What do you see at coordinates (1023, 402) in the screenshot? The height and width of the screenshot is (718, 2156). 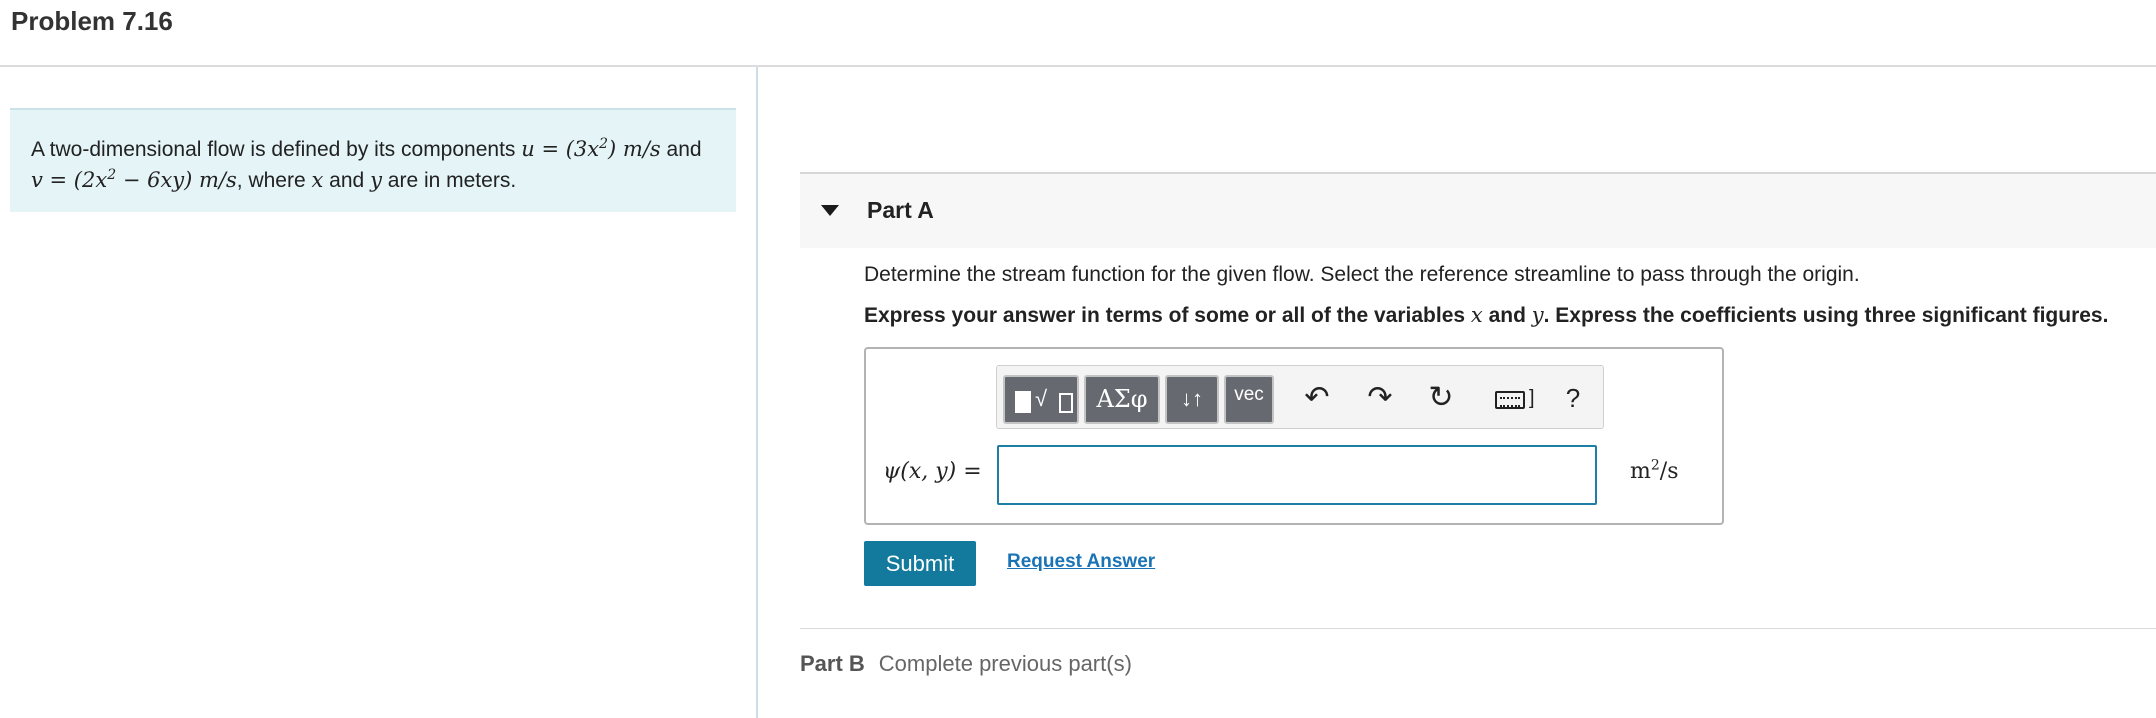 I see `template-square-icon` at bounding box center [1023, 402].